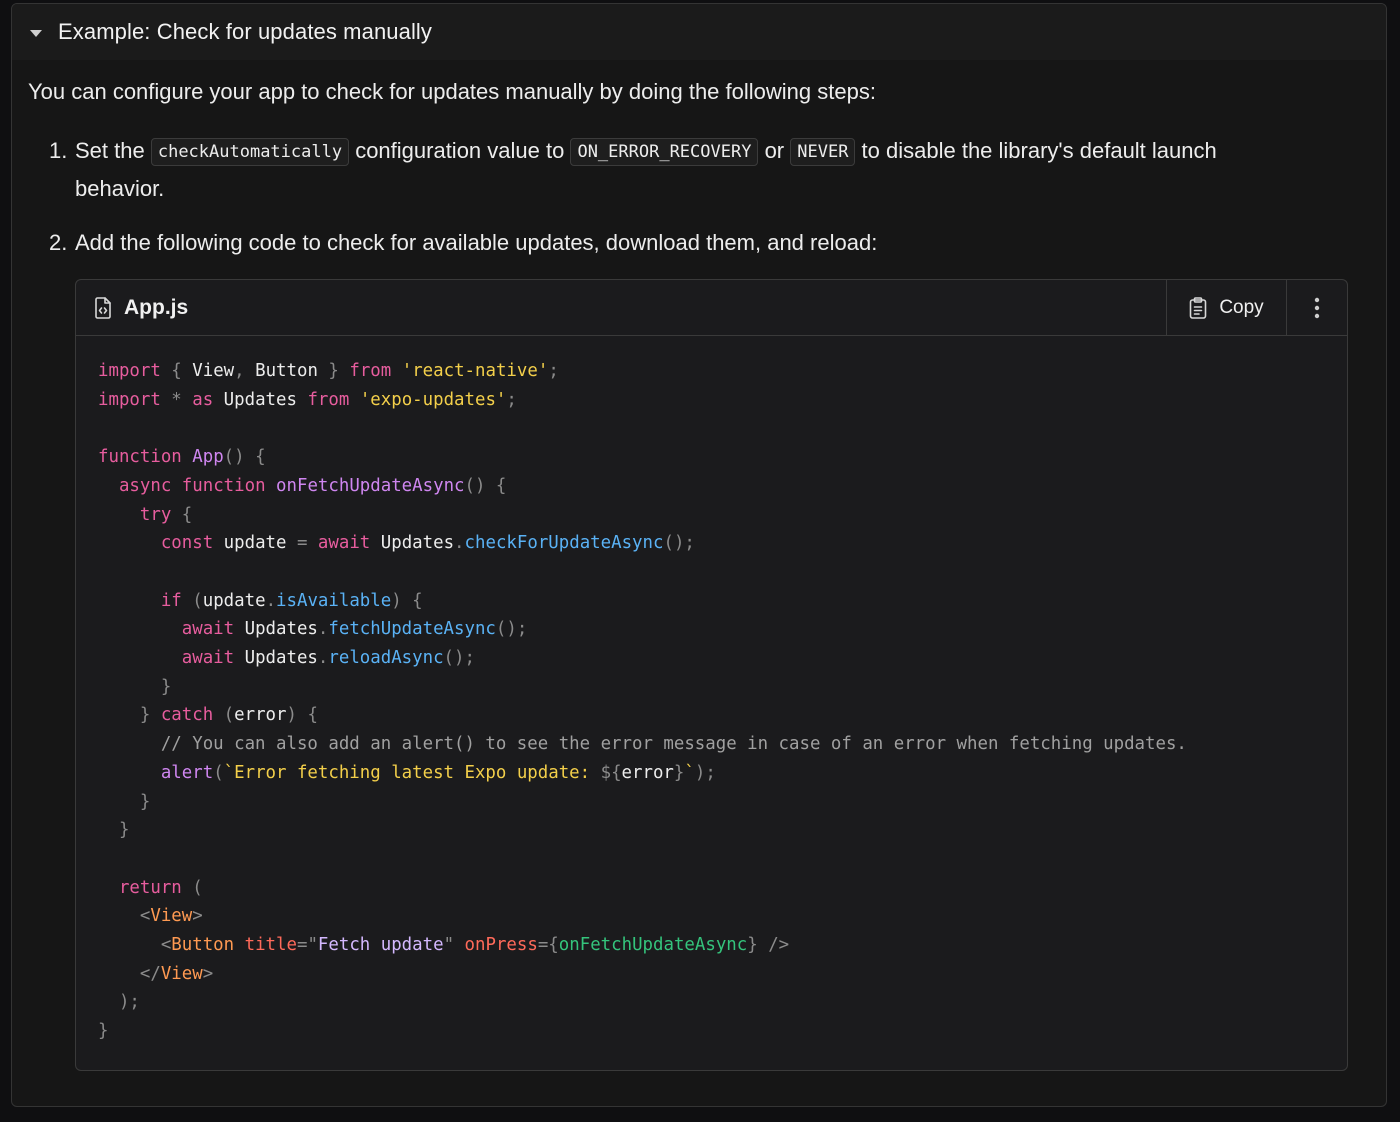 The width and height of the screenshot is (1400, 1122). Describe the element at coordinates (307, 945) in the screenshot. I see `code-token: ="` at that location.